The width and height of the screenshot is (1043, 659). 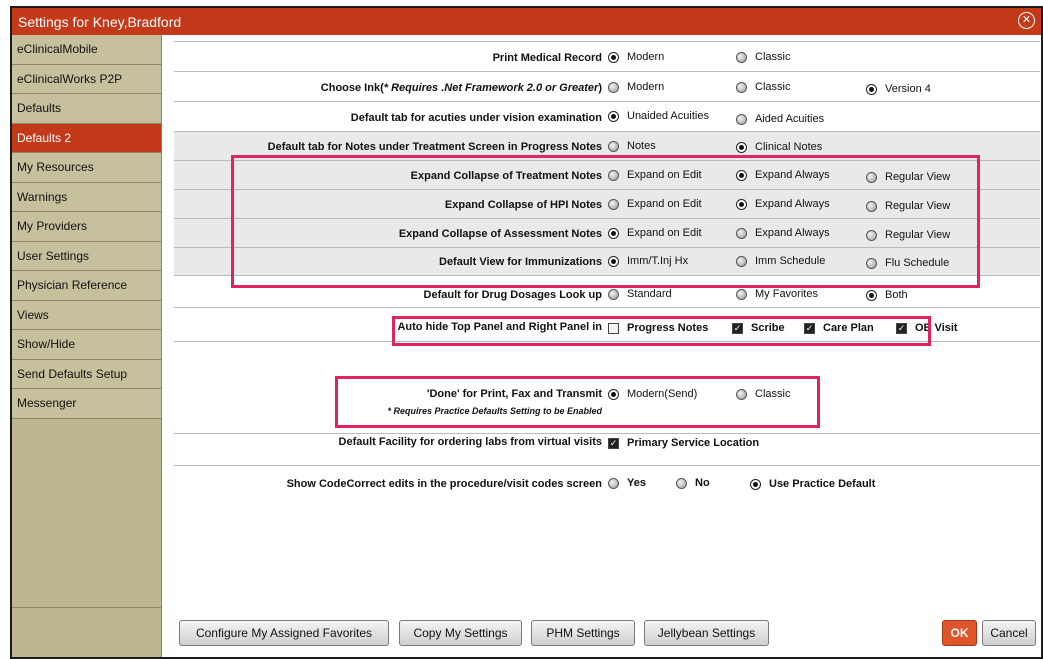 I want to click on setting-label: Default for Drug Dosages Look up, so click(x=512, y=295).